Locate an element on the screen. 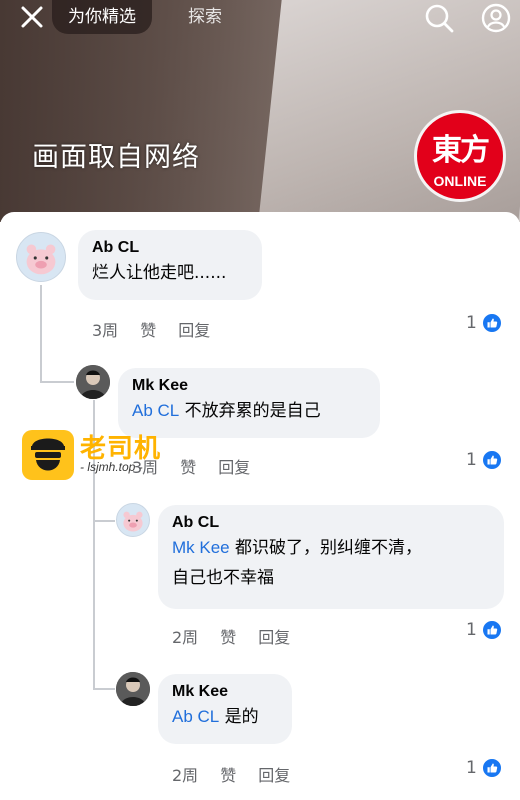  profile-icon is located at coordinates (496, 18).